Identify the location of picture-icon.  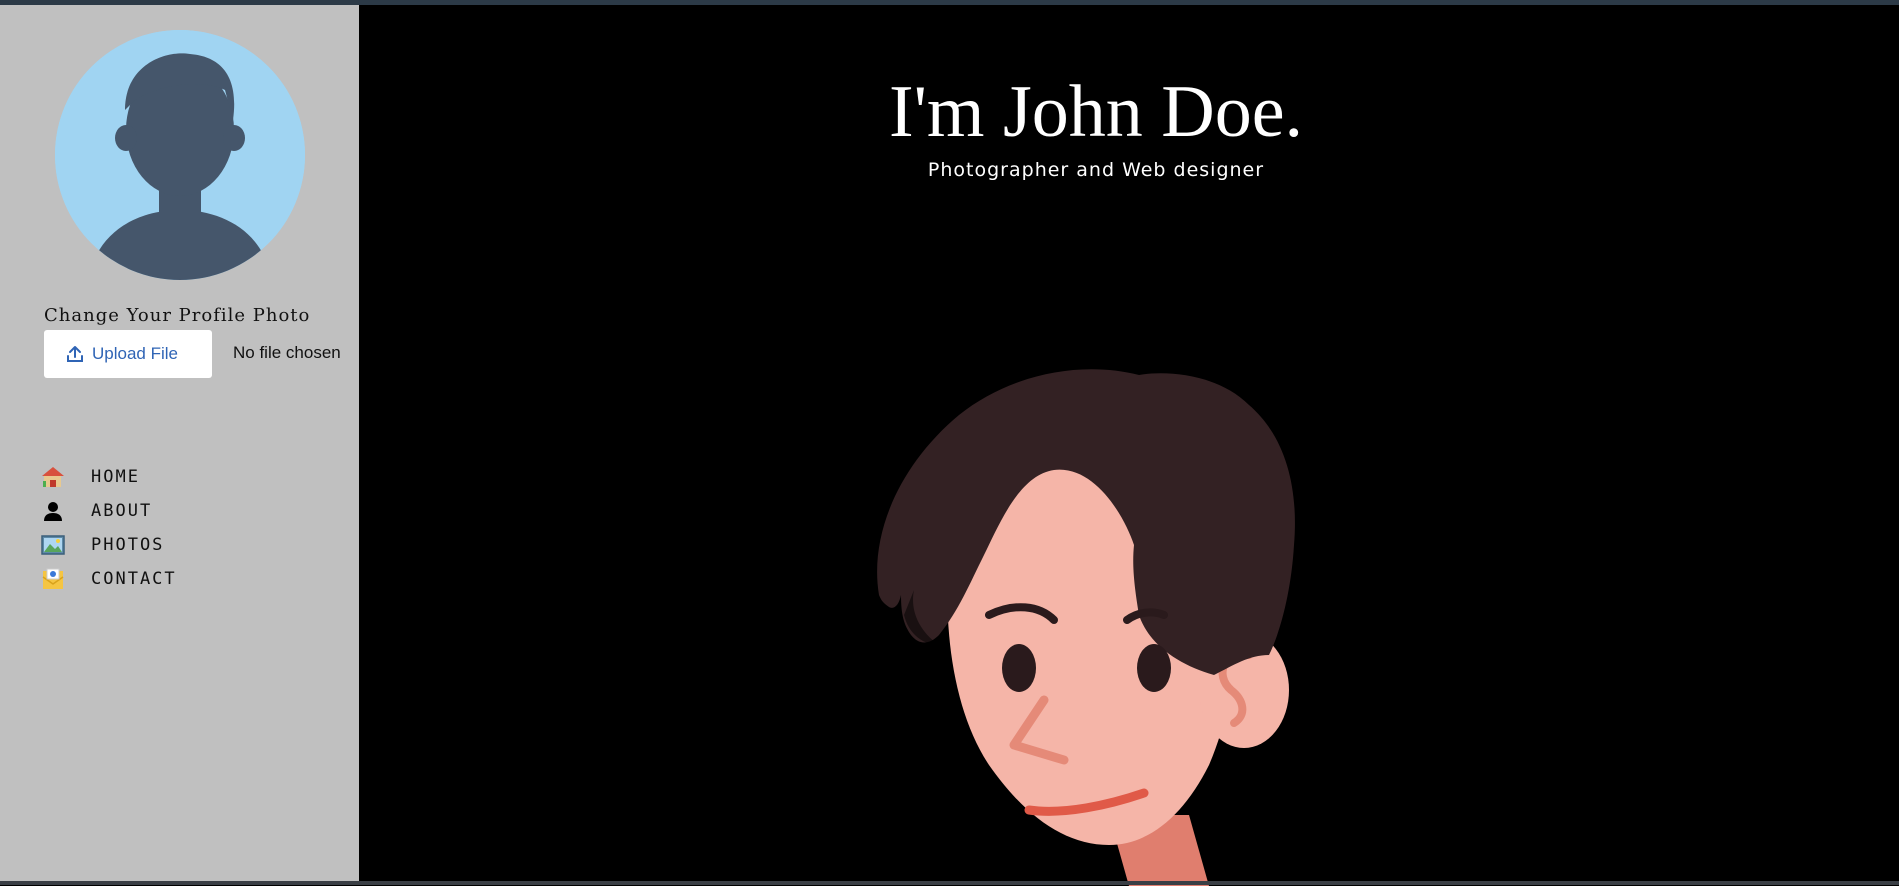
(53, 545).